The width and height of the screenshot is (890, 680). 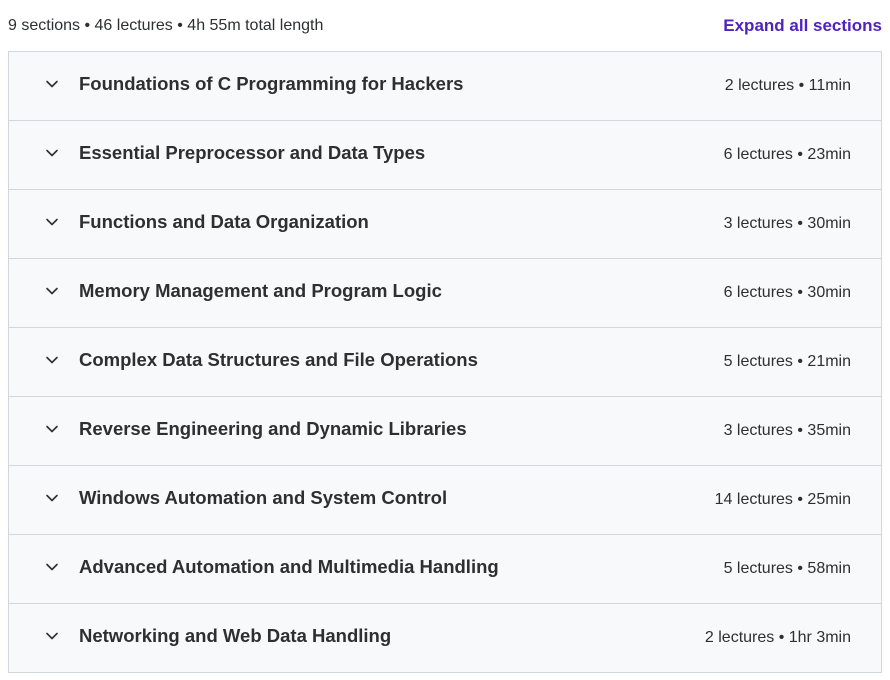 I want to click on section-title: Functions and Data Organization, so click(x=224, y=221).